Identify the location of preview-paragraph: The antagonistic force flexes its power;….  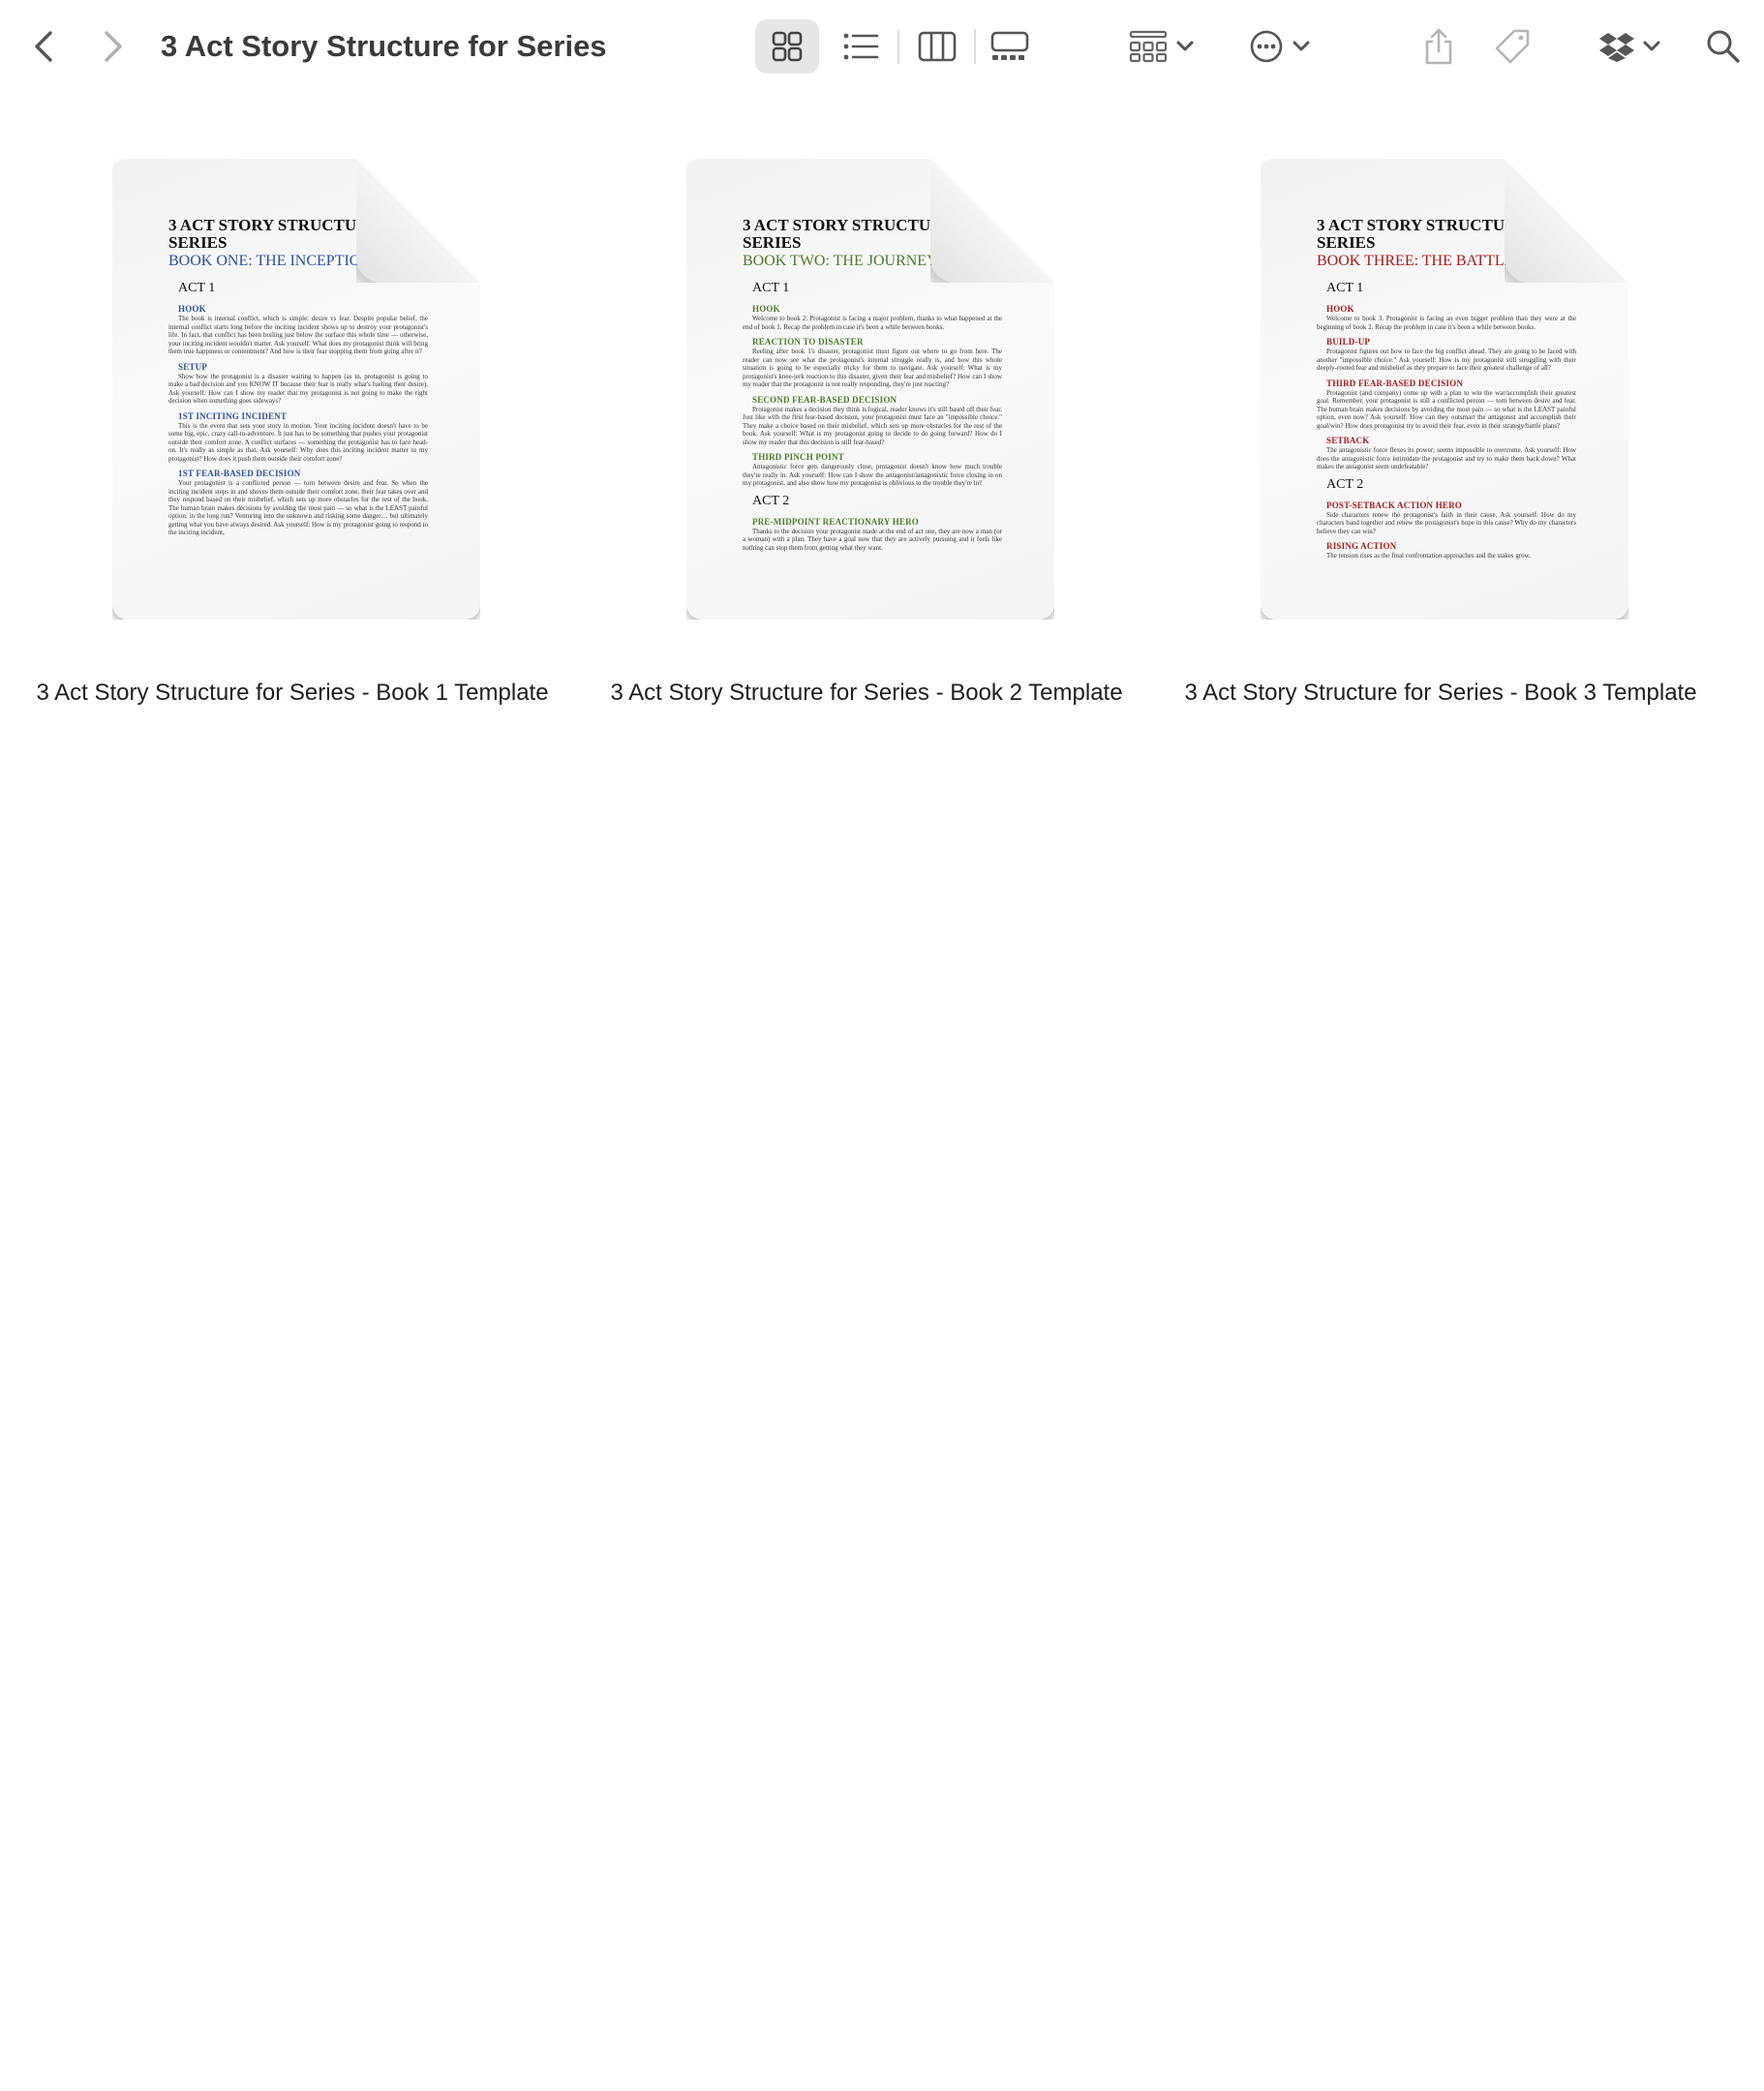
(1447, 458).